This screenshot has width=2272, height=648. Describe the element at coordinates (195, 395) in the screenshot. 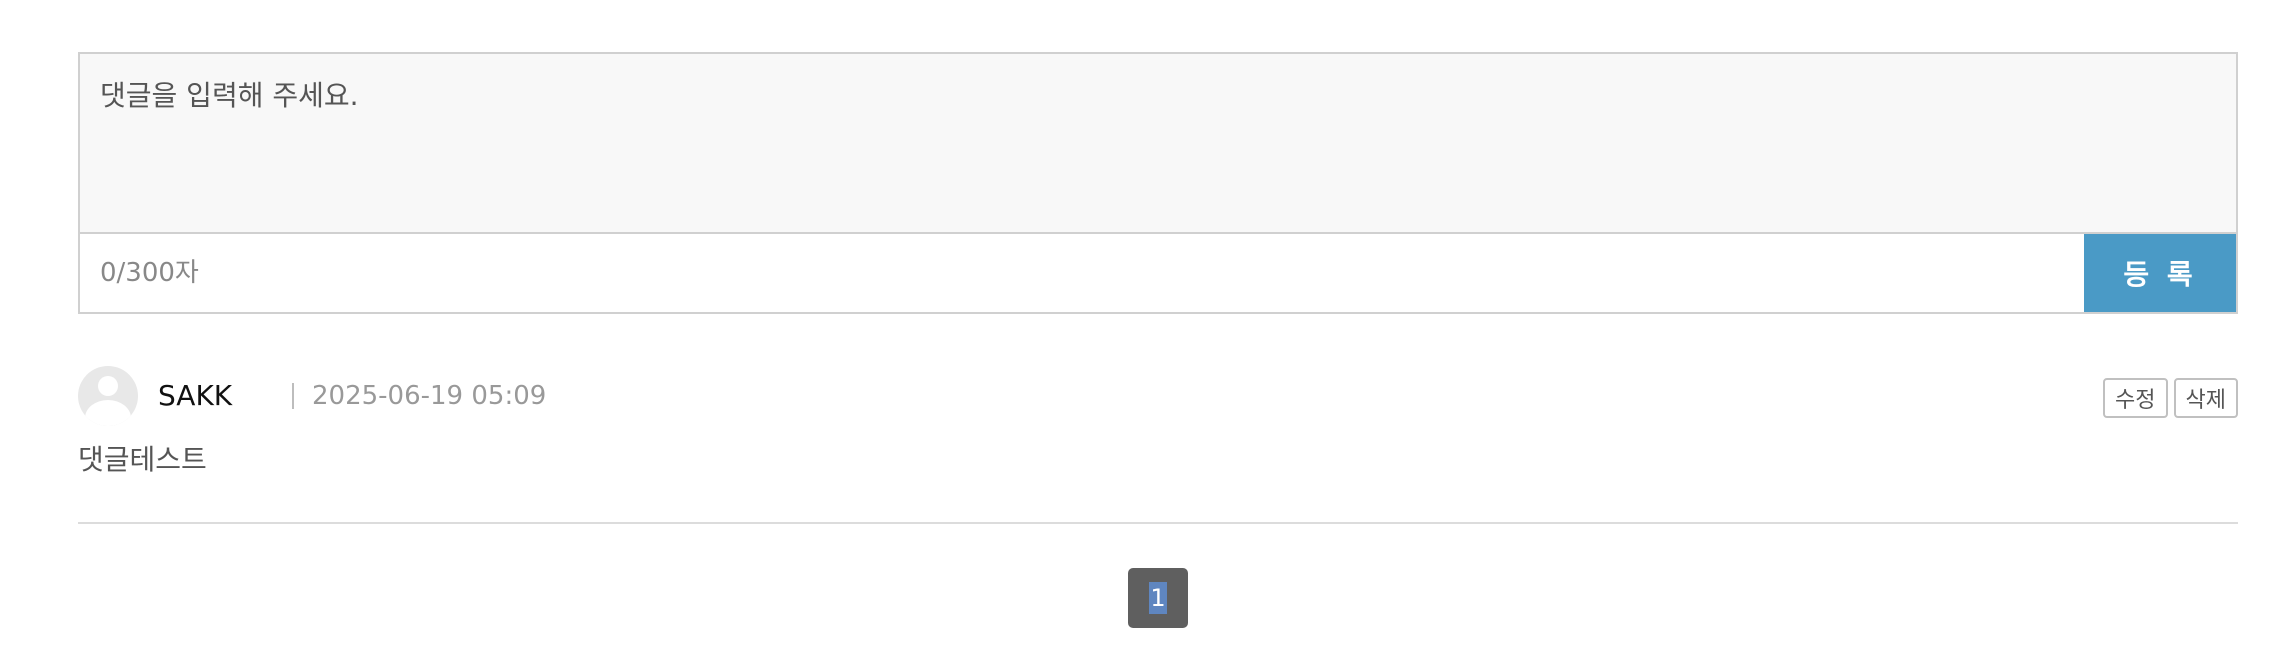

I see `comment-author: SAKK` at that location.